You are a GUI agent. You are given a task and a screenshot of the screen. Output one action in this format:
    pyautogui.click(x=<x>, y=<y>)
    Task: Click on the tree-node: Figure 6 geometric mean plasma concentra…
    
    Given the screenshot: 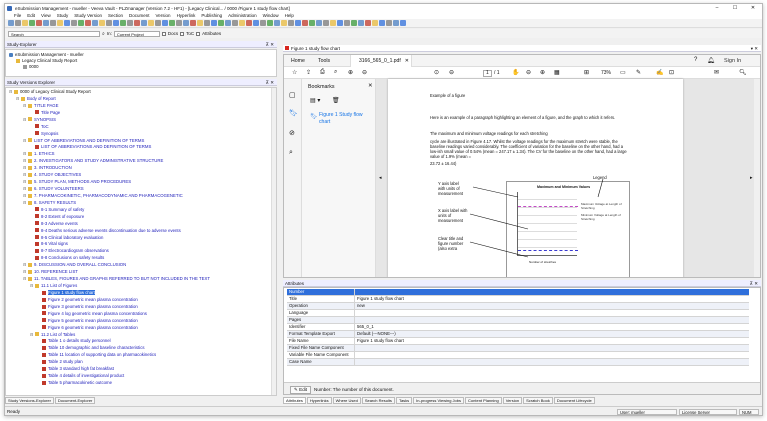 What is the action you would take?
    pyautogui.click(x=87, y=327)
    